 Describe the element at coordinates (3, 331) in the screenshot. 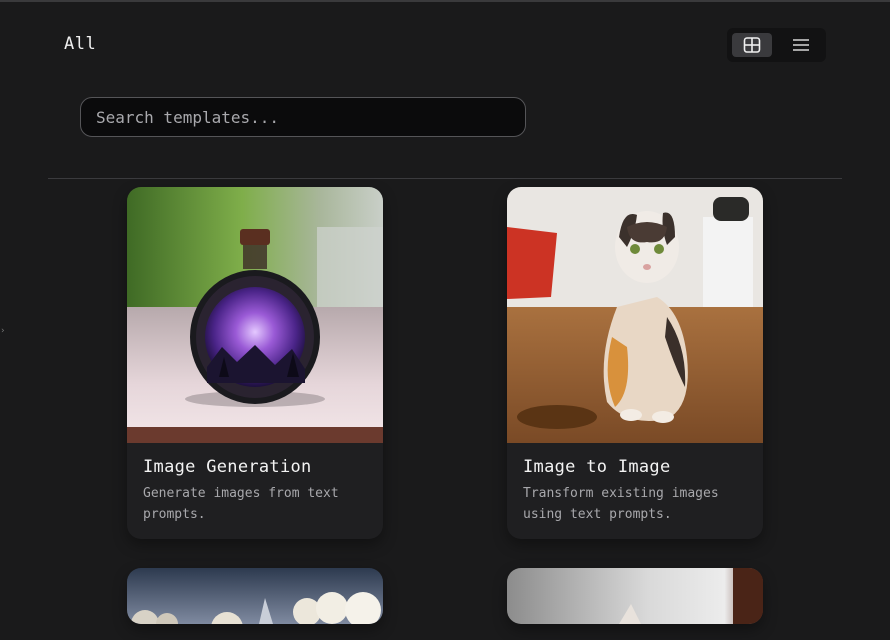

I see `scroll-indicator: ›` at that location.